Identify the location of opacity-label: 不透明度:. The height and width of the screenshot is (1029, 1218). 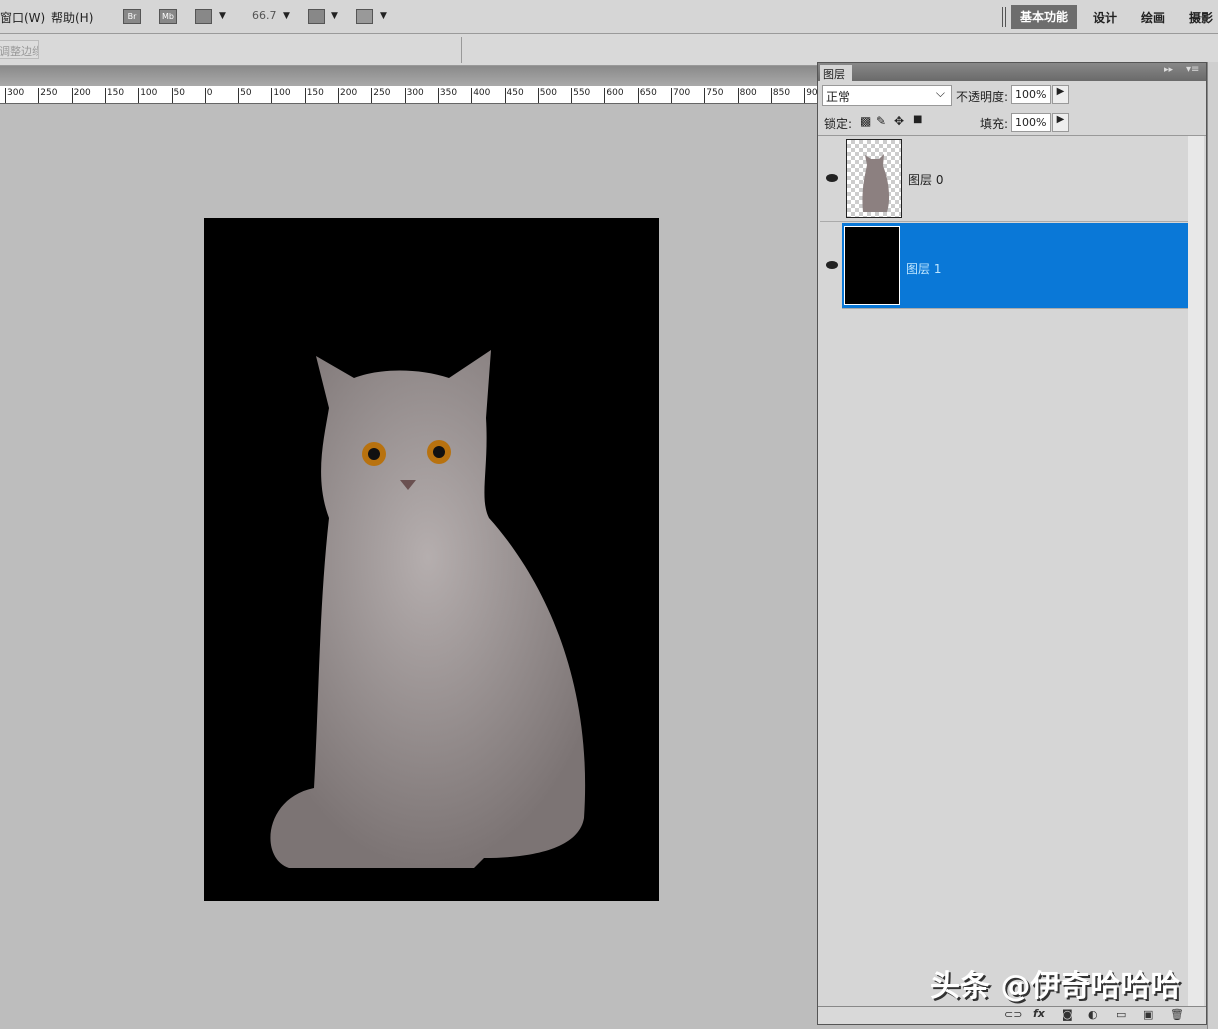
(982, 97).